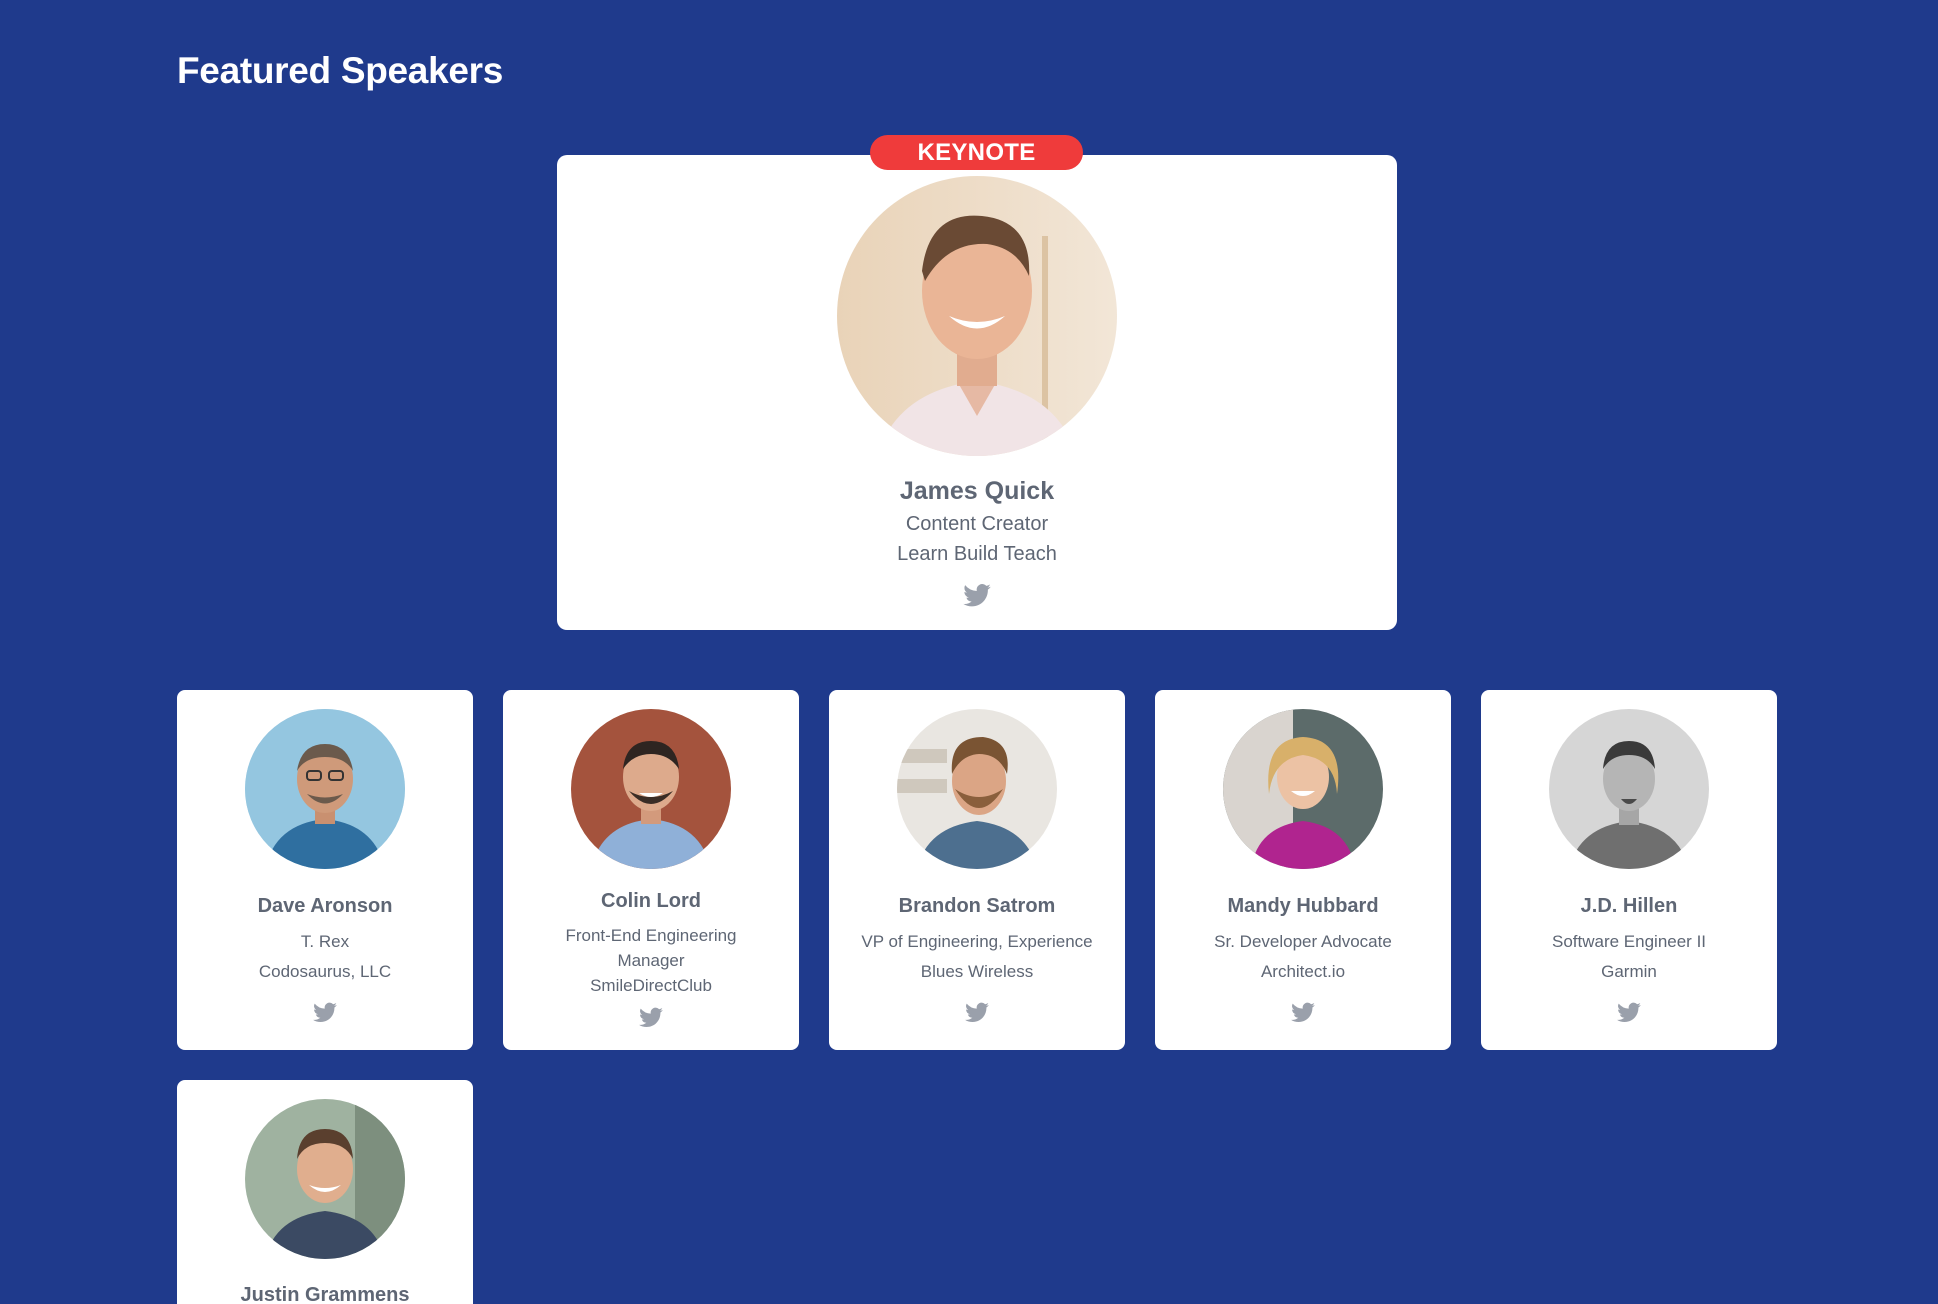  Describe the element at coordinates (977, 524) in the screenshot. I see `speaker-title: Content Creator` at that location.